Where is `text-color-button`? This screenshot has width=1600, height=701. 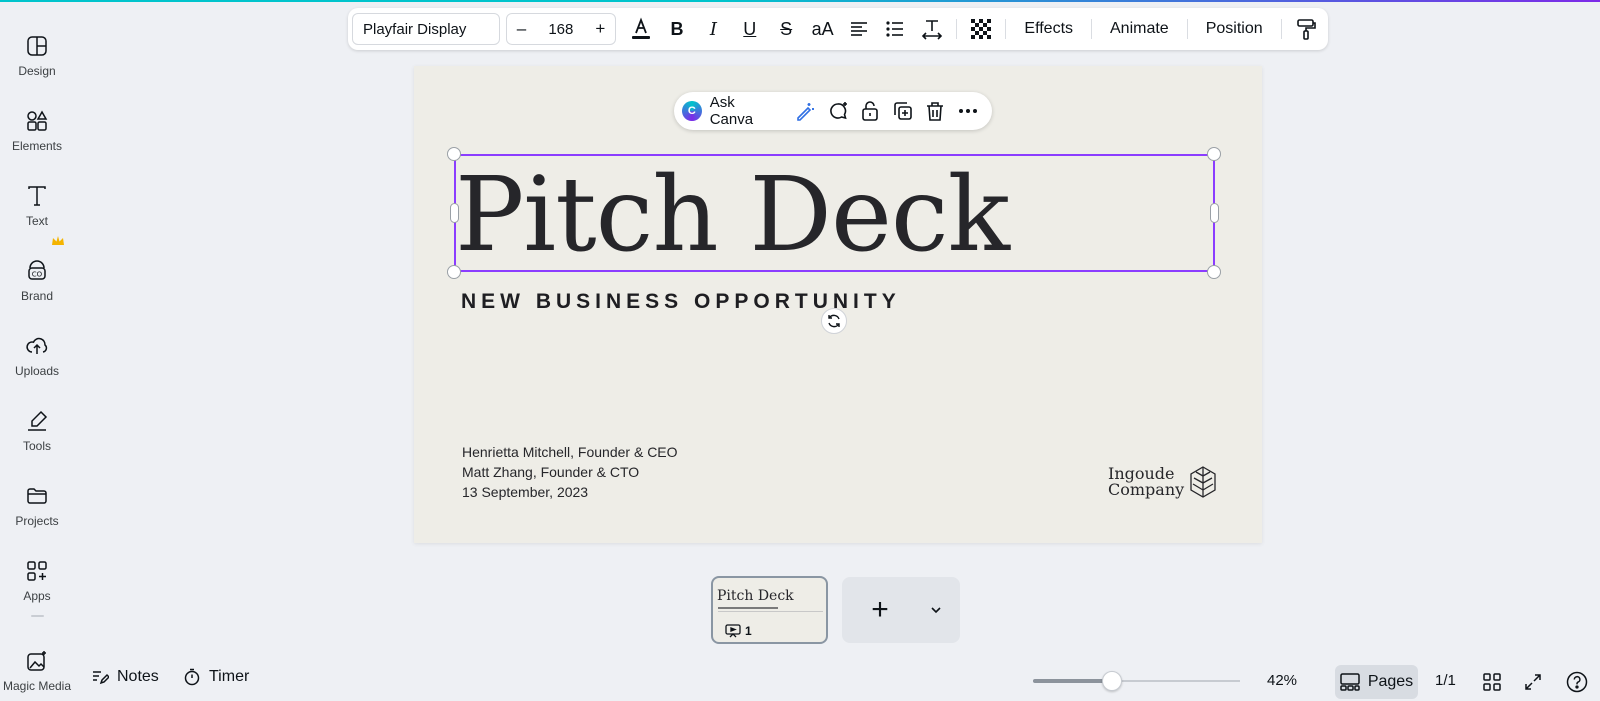
text-color-button is located at coordinates (640, 29).